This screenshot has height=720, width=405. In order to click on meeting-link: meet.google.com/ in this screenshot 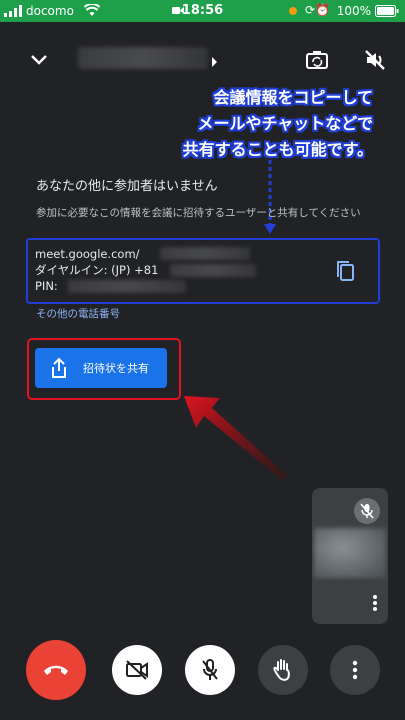, I will do `click(96, 254)`.